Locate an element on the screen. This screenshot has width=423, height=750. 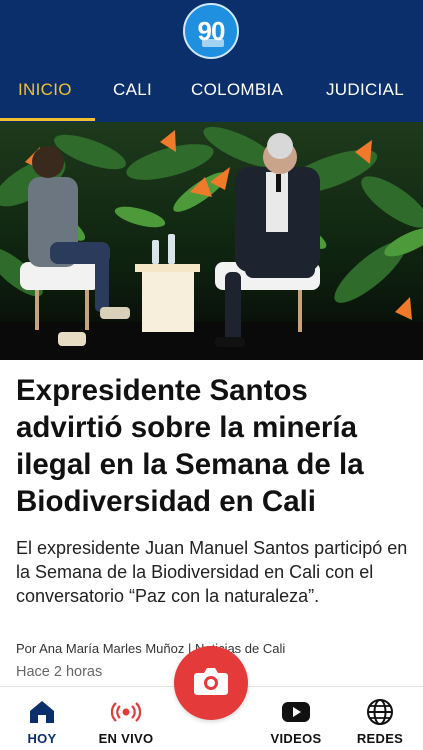
tab-cali: CALI is located at coordinates (132, 90).